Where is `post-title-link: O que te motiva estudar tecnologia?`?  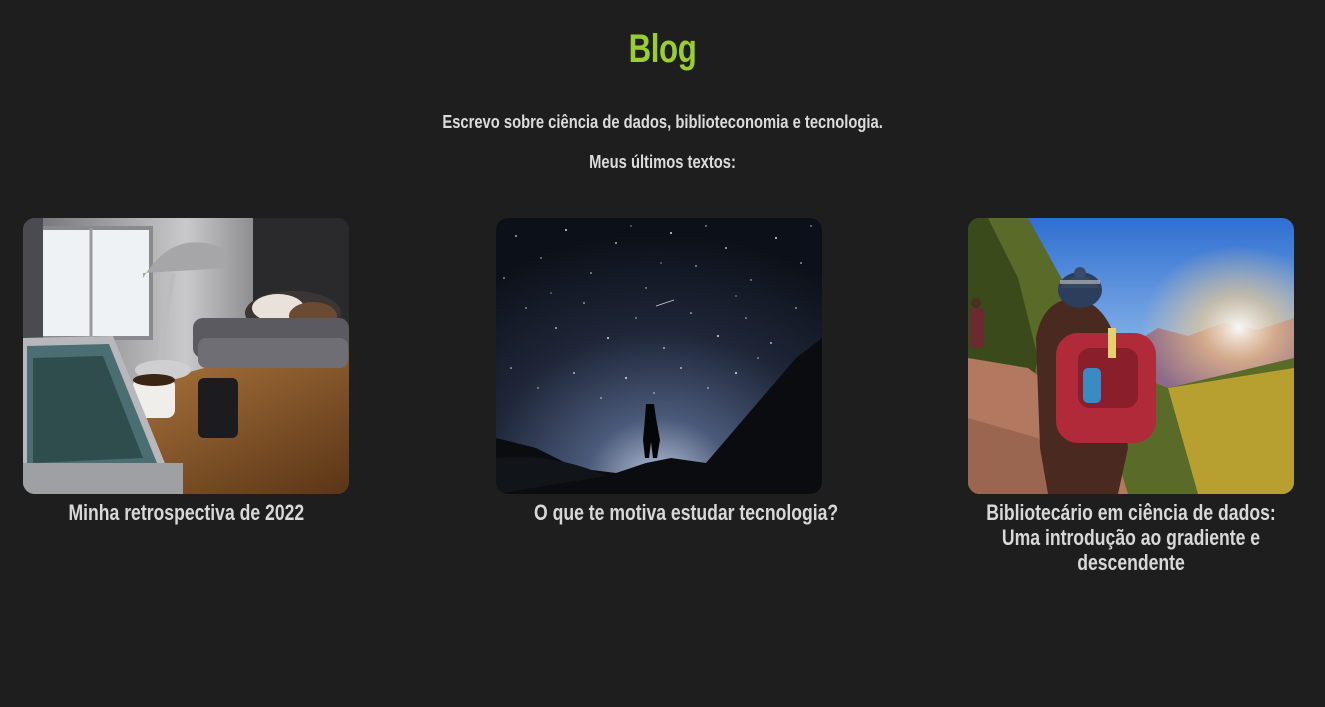
post-title-link: O que te motiva estudar tecnologia? is located at coordinates (667, 512).